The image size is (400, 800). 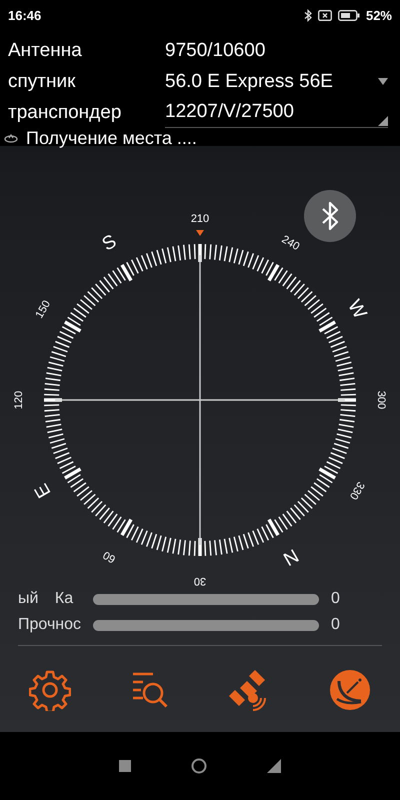 I want to click on dish-button, so click(x=350, y=690).